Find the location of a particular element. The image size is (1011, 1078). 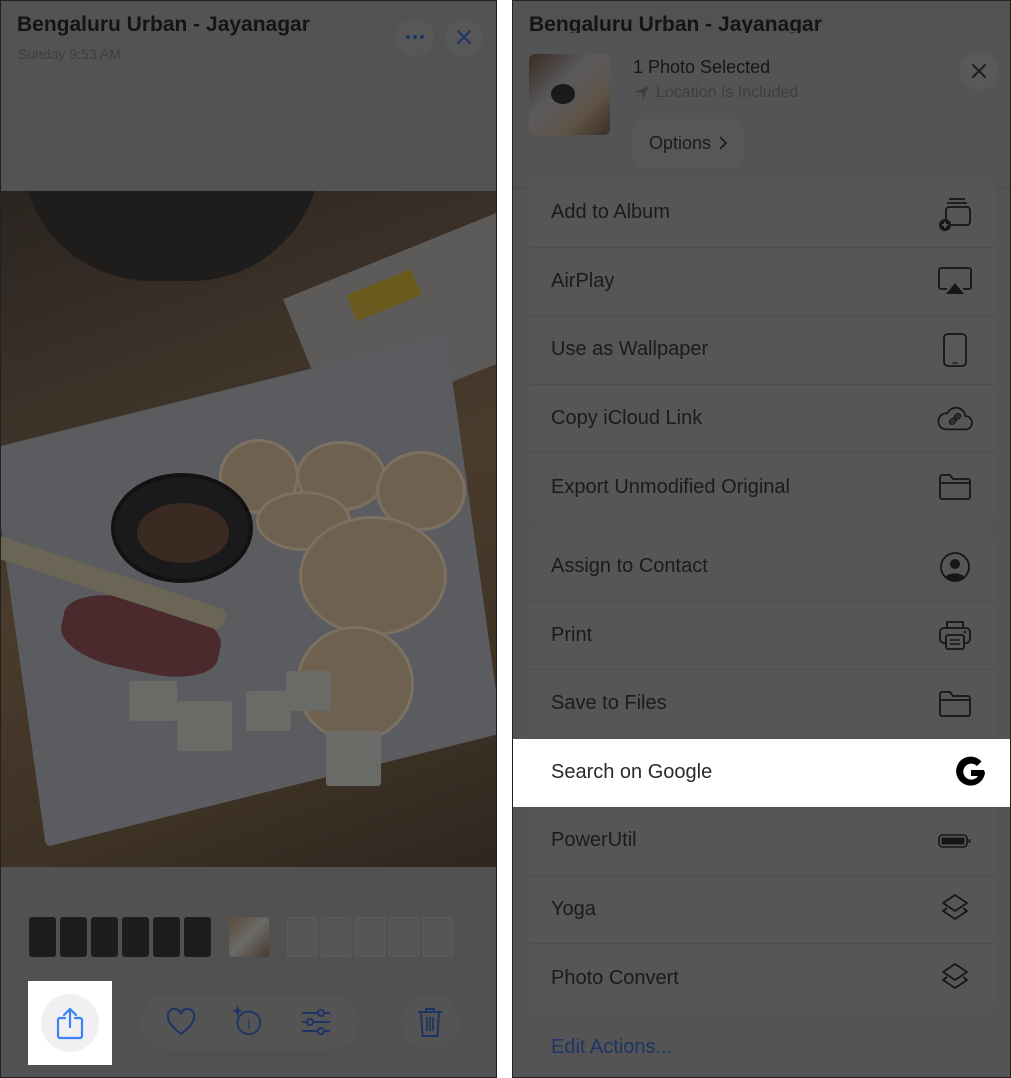

chevron-right-icon is located at coordinates (723, 143).